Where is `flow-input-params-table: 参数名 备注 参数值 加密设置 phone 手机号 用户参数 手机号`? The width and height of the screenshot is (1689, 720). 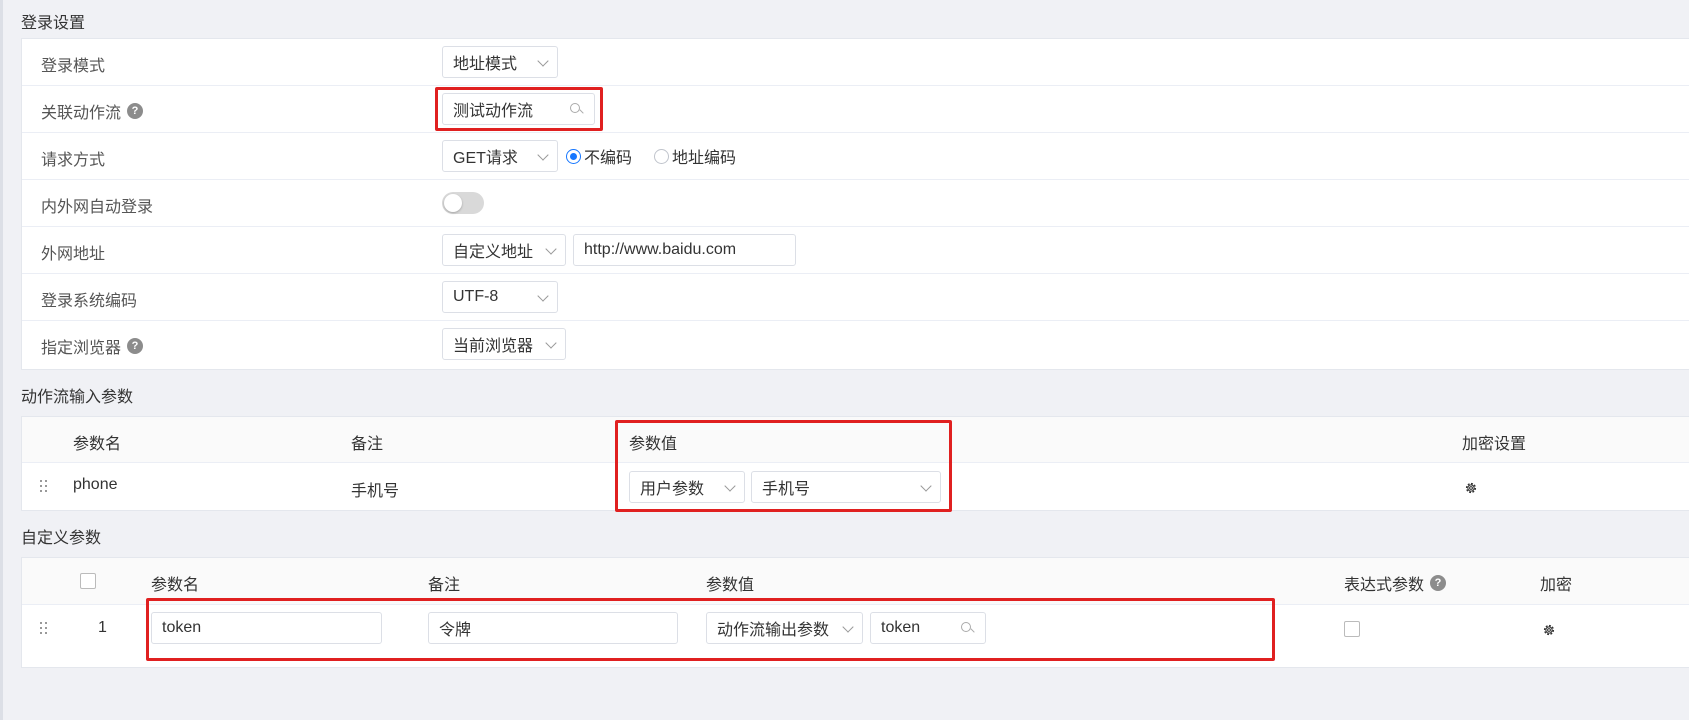 flow-input-params-table: 参数名 备注 参数值 加密设置 phone 手机号 用户参数 手机号 is located at coordinates (855, 463).